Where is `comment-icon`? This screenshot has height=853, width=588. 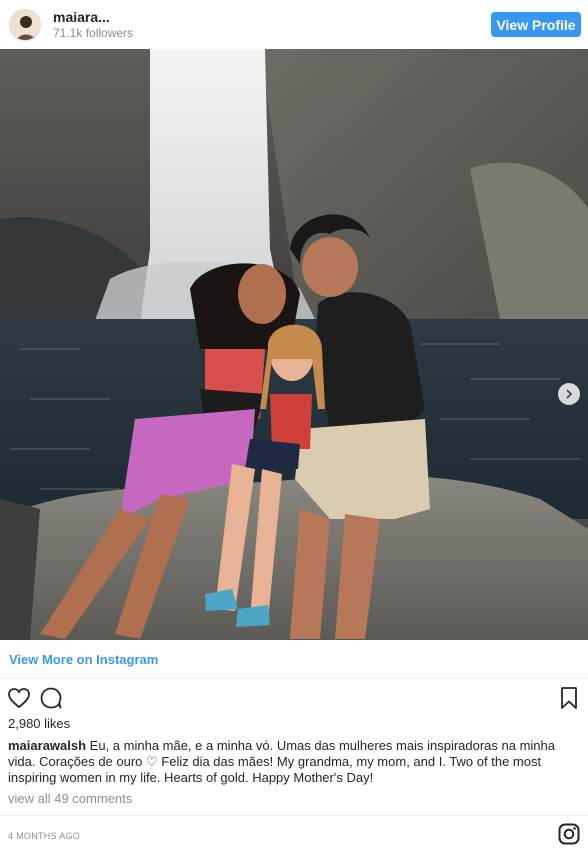
comment-icon is located at coordinates (51, 698).